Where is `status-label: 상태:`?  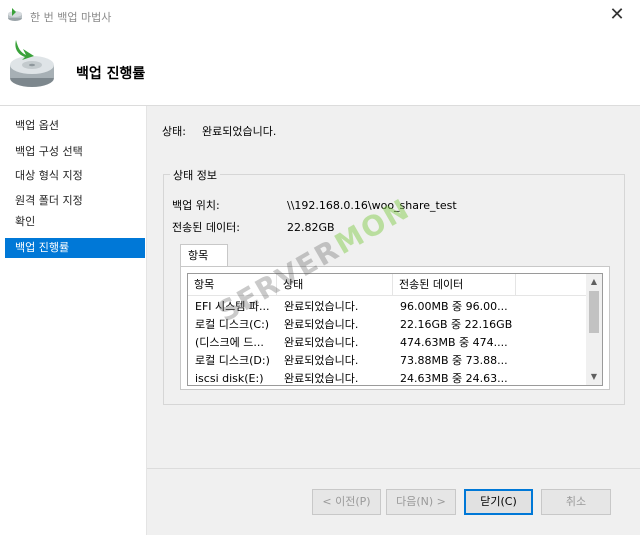 status-label: 상태: is located at coordinates (174, 131).